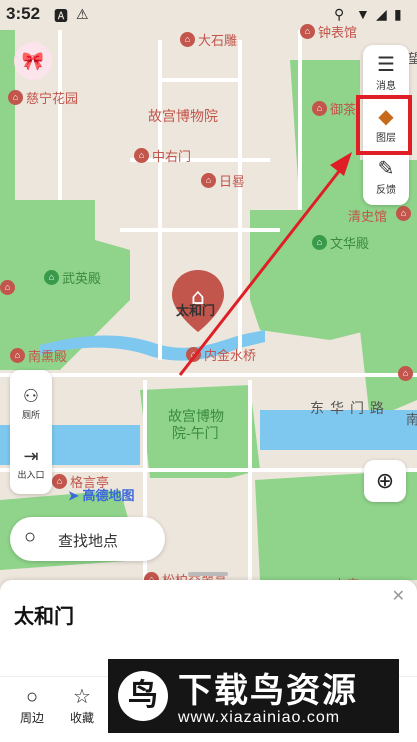 The image size is (417, 742). I want to click on edge-label: 南, so click(411, 419).